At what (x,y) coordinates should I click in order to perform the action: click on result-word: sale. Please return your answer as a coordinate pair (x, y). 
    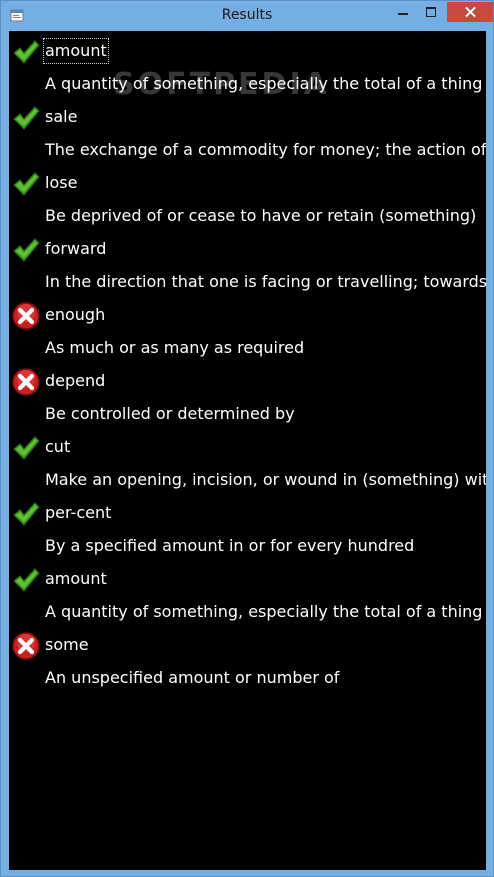
    Looking at the image, I should click on (61, 116).